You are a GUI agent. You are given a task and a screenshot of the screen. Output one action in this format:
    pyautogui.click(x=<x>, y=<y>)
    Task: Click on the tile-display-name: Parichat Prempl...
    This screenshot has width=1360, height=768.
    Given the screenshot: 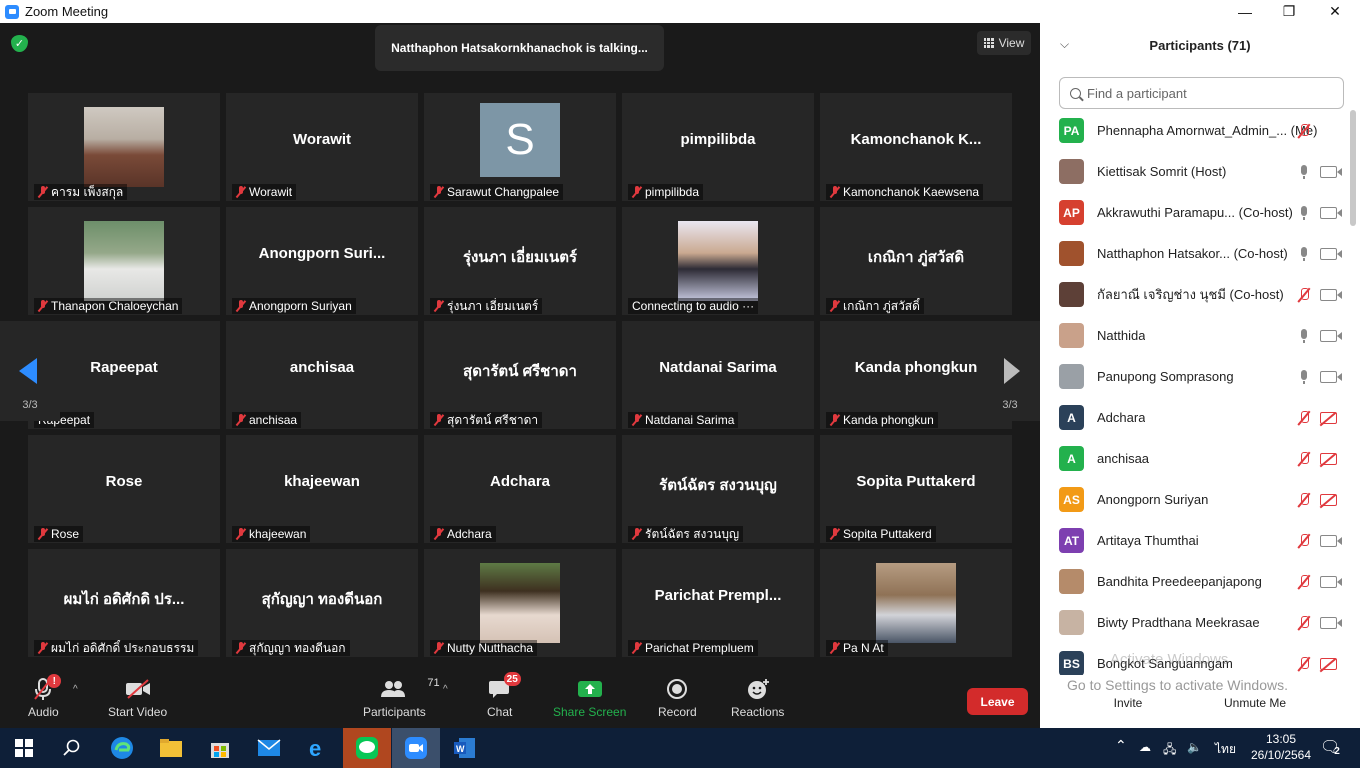 What is the action you would take?
    pyautogui.click(x=718, y=595)
    